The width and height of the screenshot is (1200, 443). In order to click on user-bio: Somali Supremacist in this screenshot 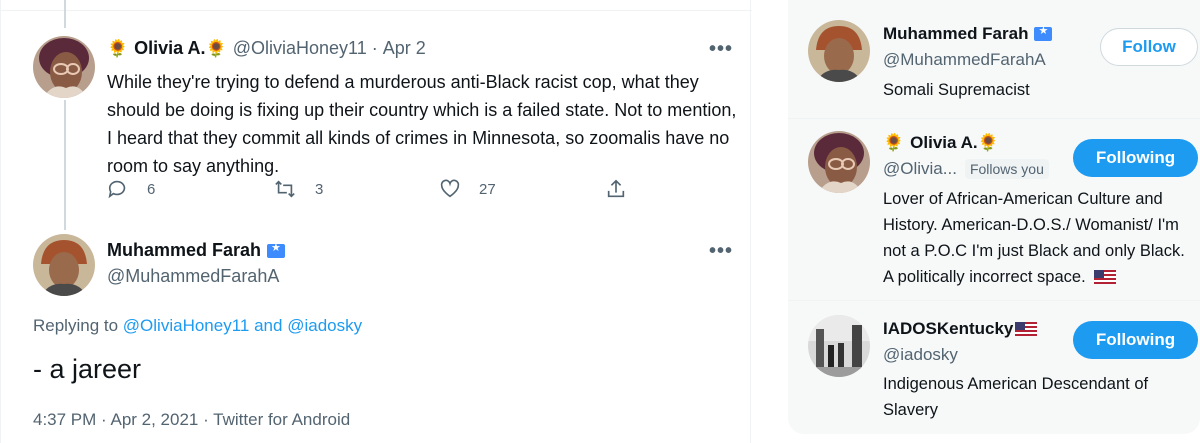, I will do `click(956, 90)`.